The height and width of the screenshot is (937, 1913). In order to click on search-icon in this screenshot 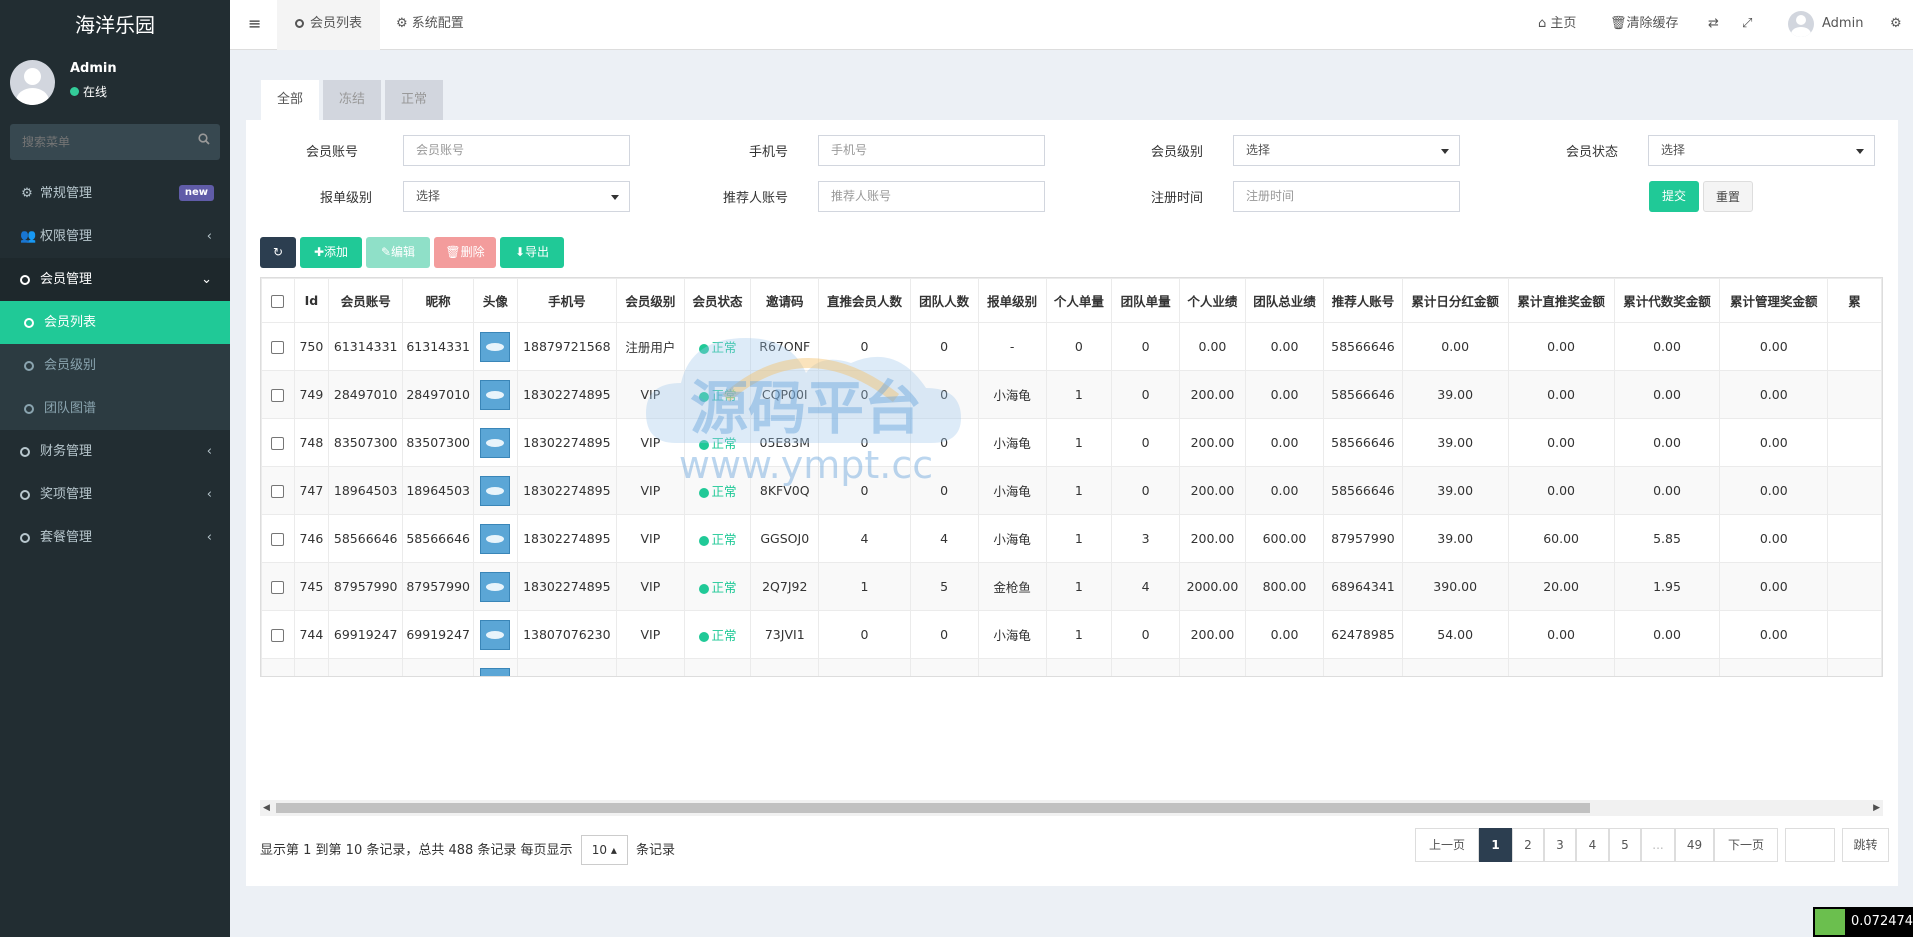, I will do `click(204, 141)`.